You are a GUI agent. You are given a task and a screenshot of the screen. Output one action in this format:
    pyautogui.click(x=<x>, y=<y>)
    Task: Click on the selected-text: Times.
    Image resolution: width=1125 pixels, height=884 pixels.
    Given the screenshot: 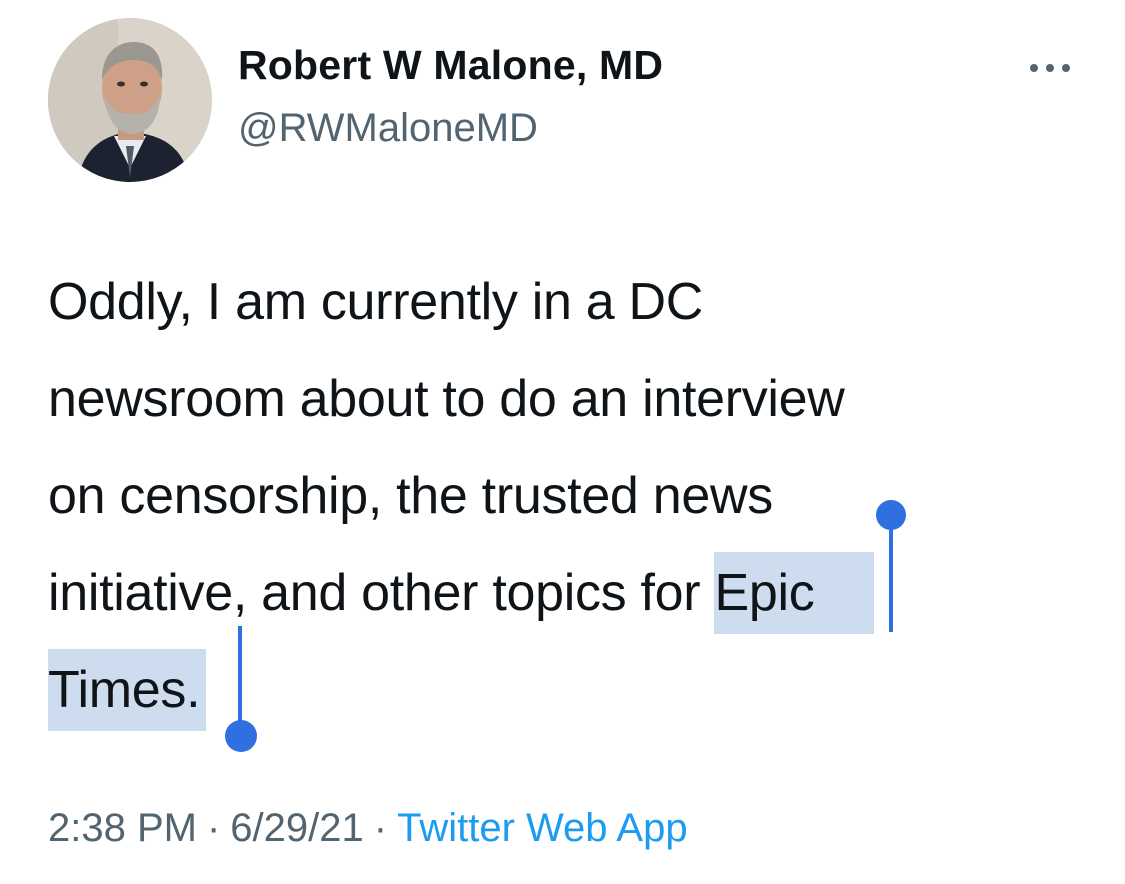 What is the action you would take?
    pyautogui.click(x=127, y=690)
    